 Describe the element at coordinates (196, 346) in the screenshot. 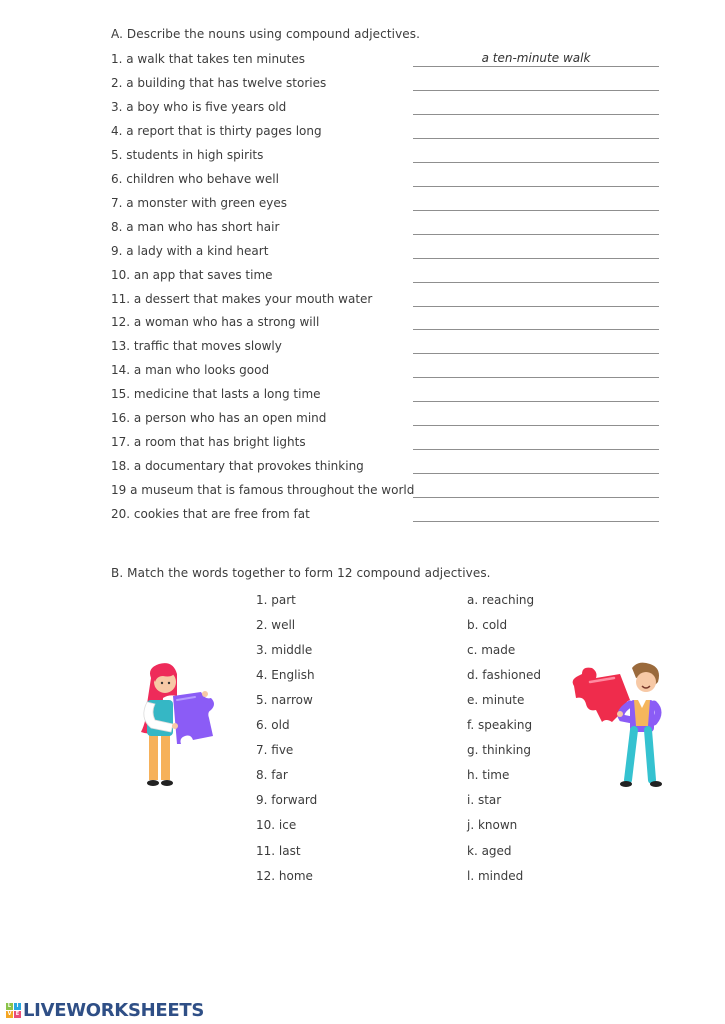

I see `question-text: 13. traffic that moves slowly` at that location.